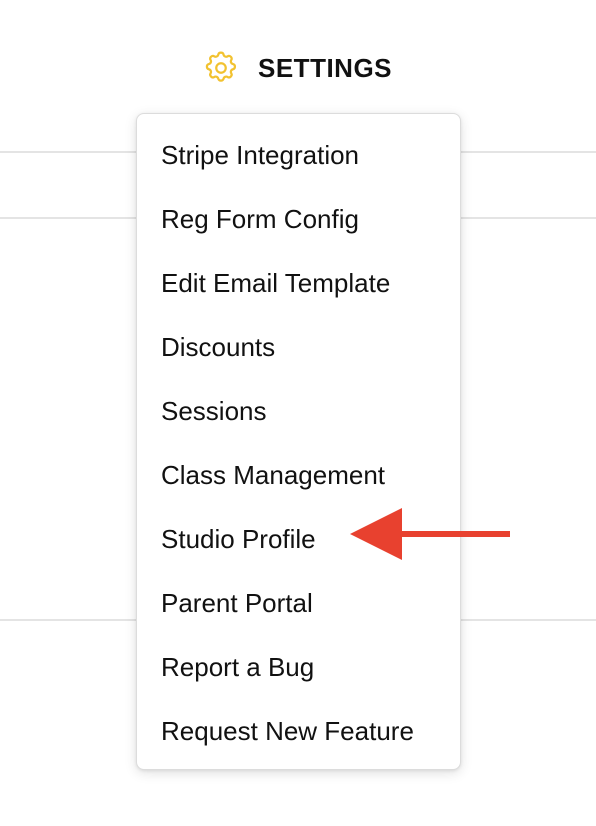 This screenshot has width=596, height=826. I want to click on menu-item-request-new-feature: Request New Feature, so click(298, 731).